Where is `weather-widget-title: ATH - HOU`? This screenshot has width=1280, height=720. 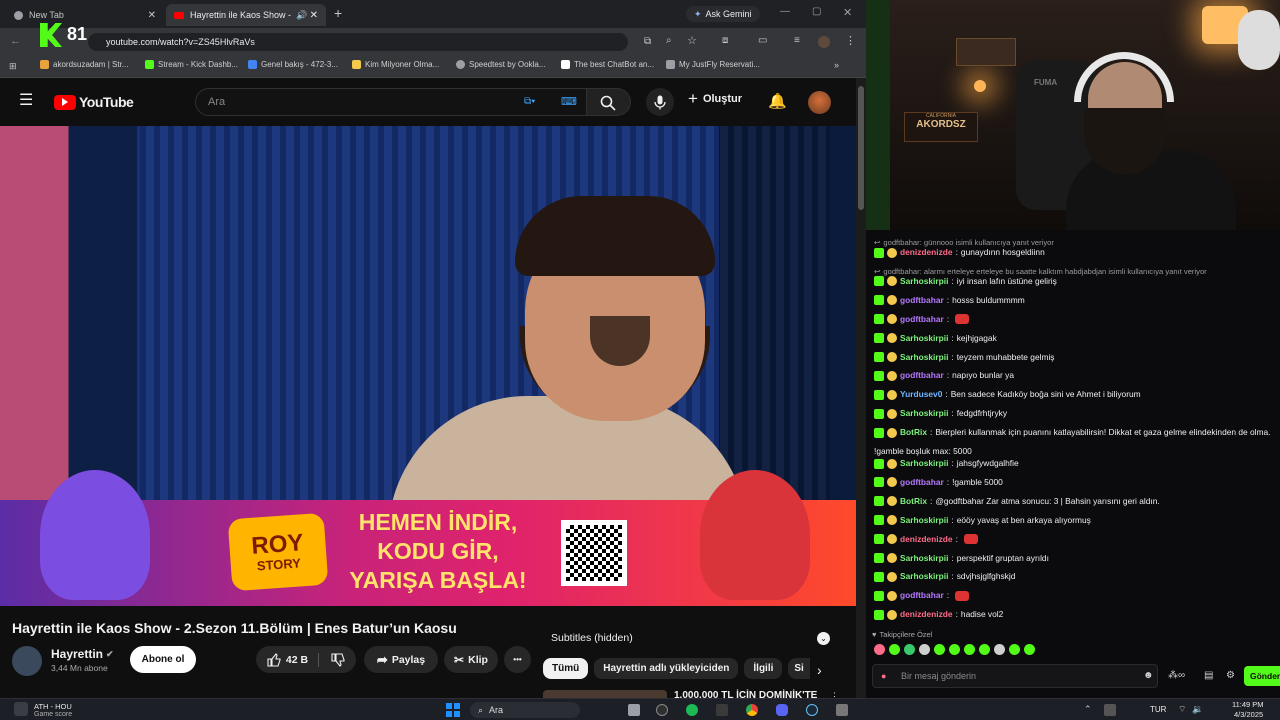 weather-widget-title: ATH - HOU is located at coordinates (53, 706).